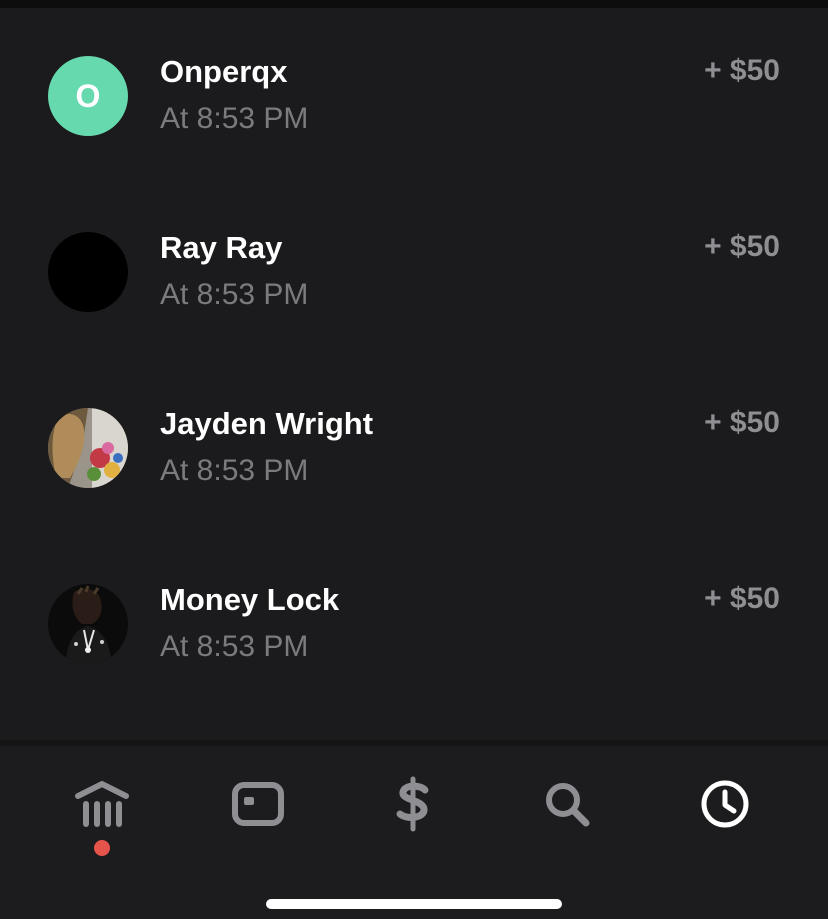 The height and width of the screenshot is (919, 828). I want to click on tab-cash, so click(413, 804).